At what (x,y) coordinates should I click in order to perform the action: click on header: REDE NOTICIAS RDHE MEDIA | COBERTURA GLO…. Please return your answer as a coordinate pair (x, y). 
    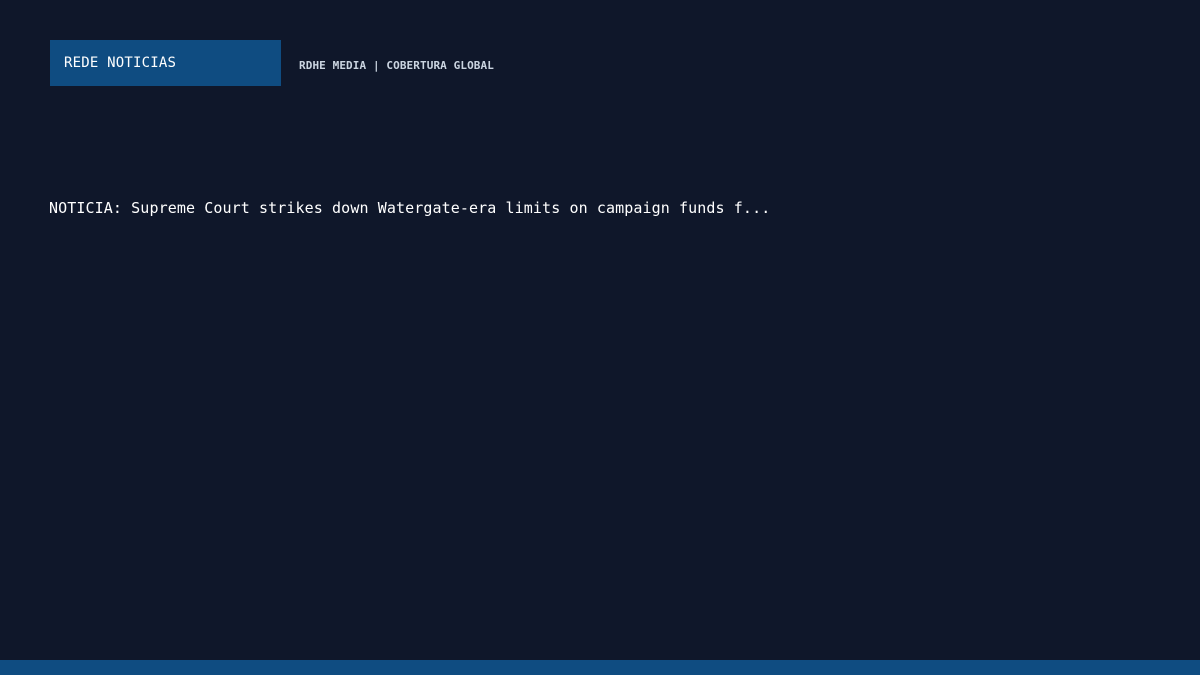
    Looking at the image, I should click on (272, 63).